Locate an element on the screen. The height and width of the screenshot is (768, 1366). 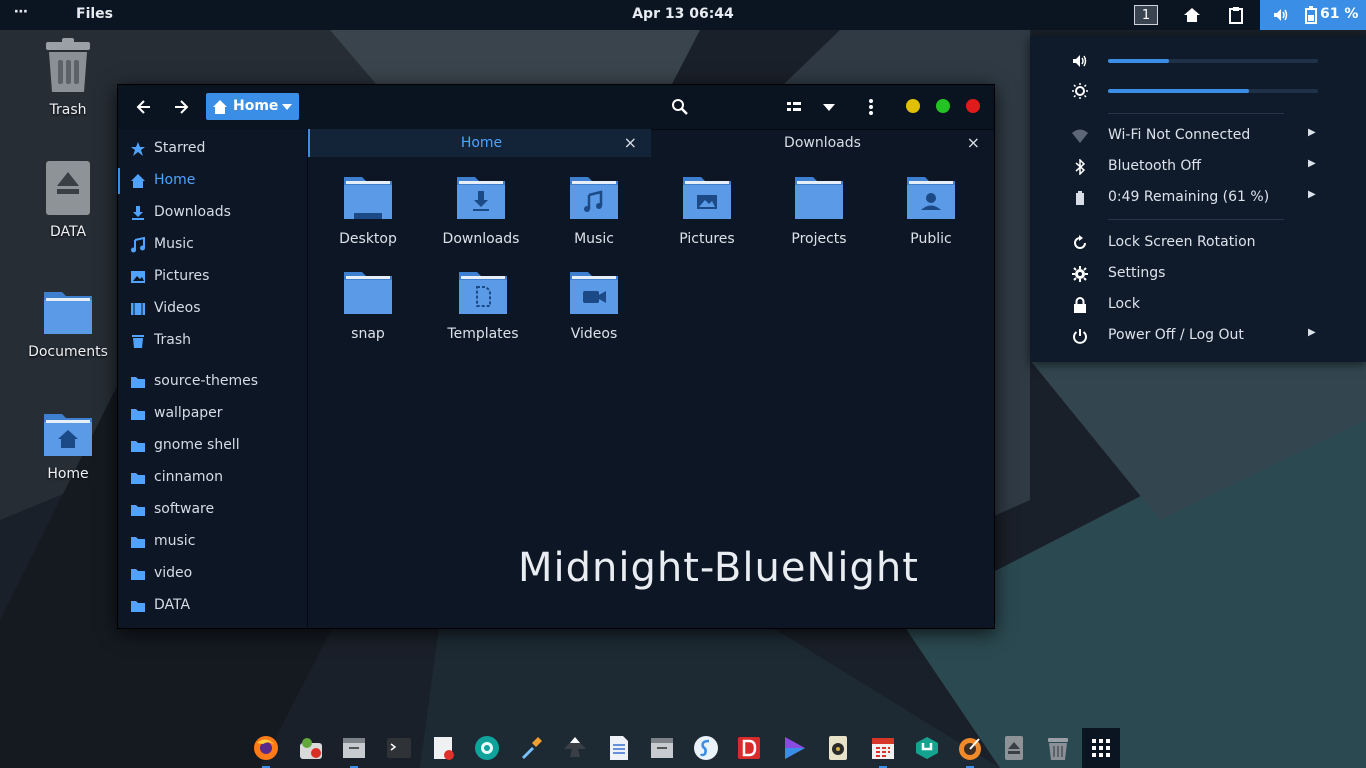
desktop-icon-label: Home is located at coordinates (68, 474).